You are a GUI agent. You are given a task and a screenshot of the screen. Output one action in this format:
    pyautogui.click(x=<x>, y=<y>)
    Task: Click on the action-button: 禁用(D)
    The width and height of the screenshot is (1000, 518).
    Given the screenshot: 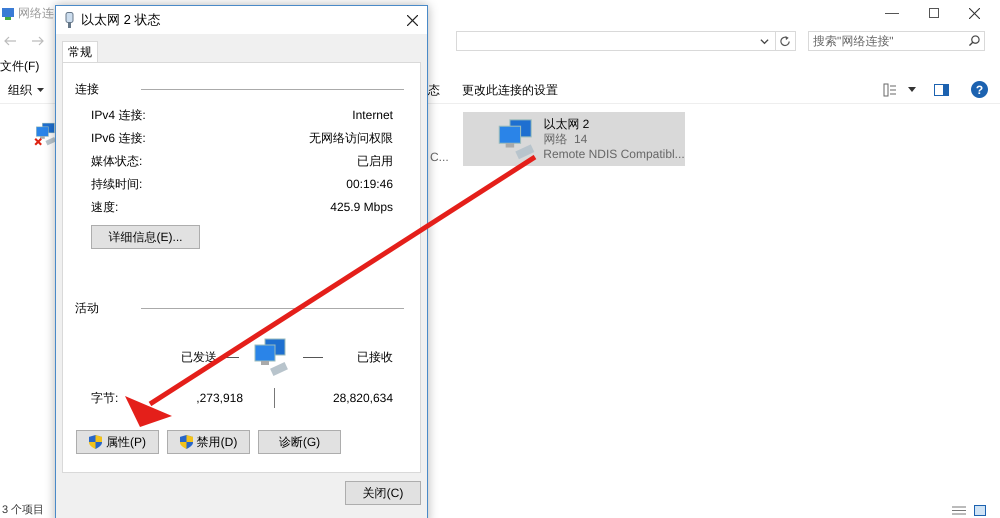 What is the action you would take?
    pyautogui.click(x=208, y=442)
    